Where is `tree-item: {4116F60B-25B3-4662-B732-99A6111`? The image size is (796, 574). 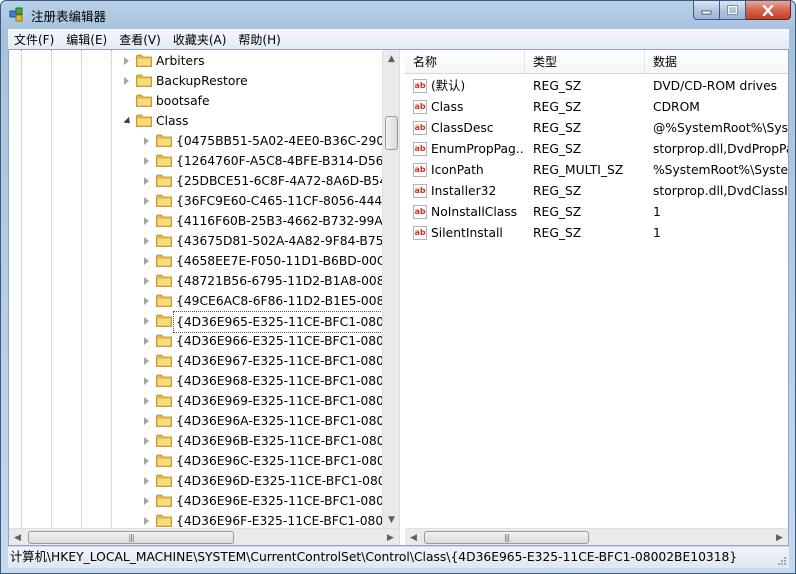
tree-item: {4116F60B-25B3-4662-B732-99A6111 is located at coordinates (204, 221).